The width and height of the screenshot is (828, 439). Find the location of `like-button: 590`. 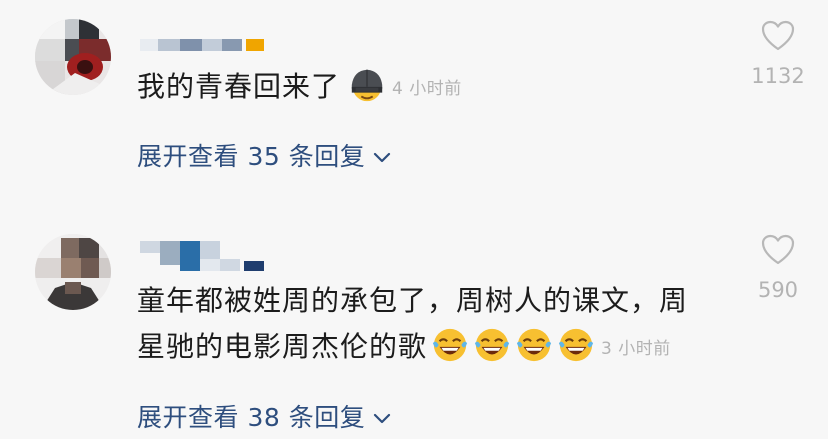

like-button: 590 is located at coordinates (778, 268).